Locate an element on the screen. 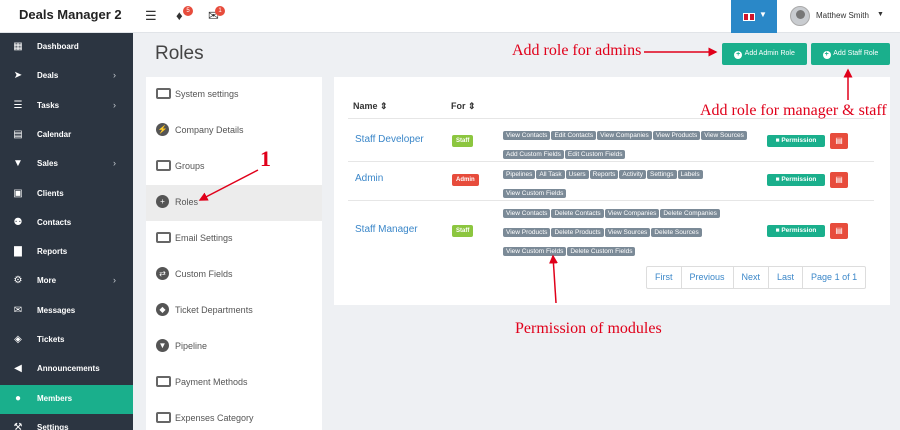 The height and width of the screenshot is (430, 900). annotation-staff-note: Add role for manager & staff is located at coordinates (793, 110).